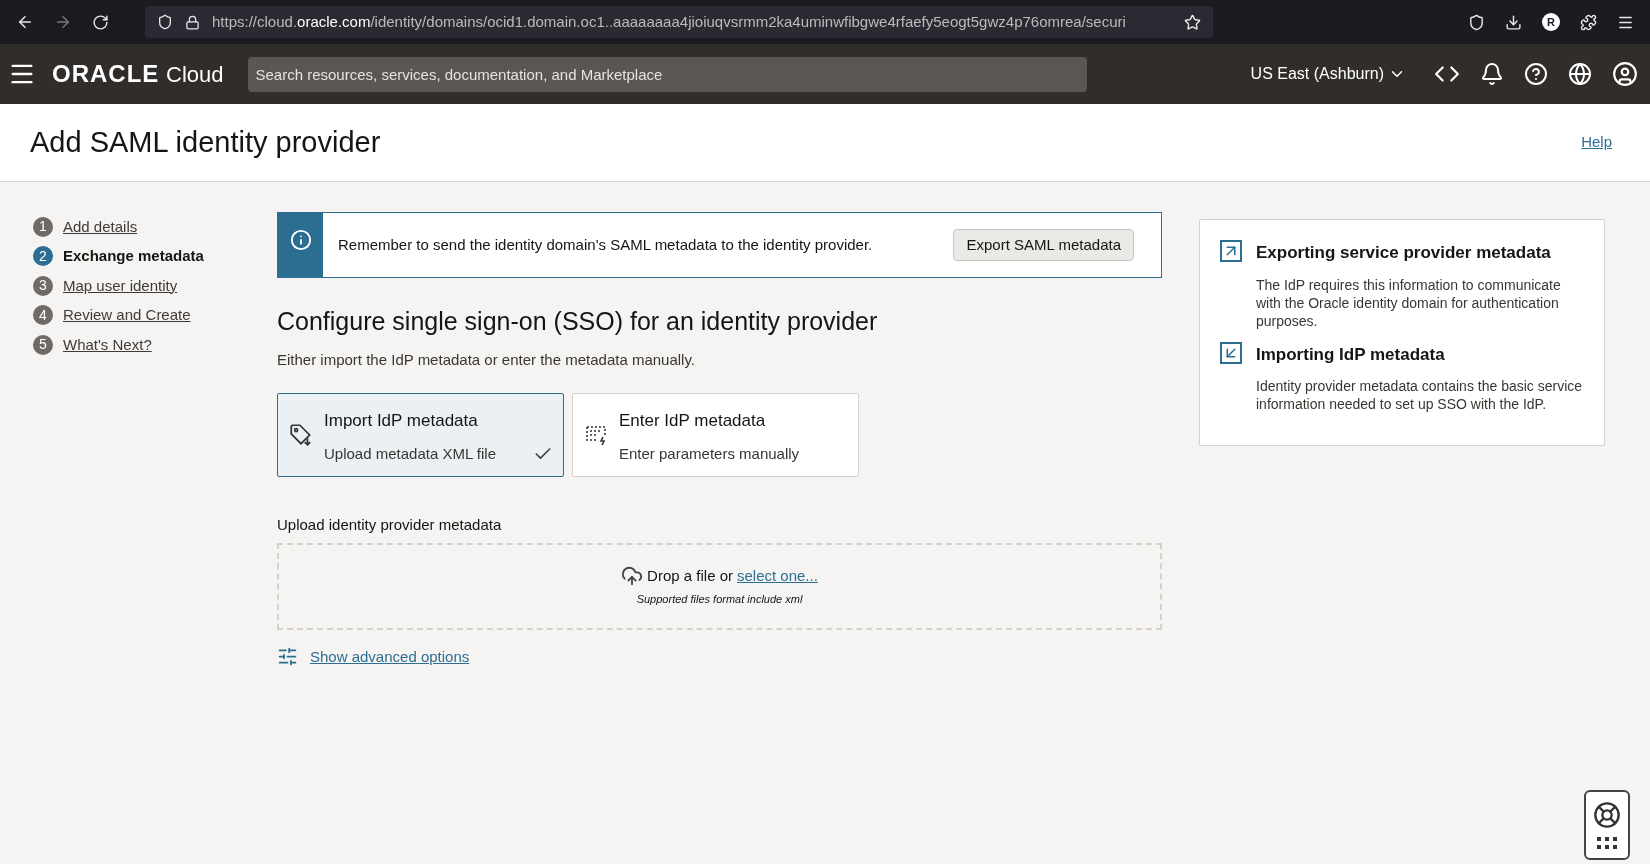  Describe the element at coordinates (300, 240) in the screenshot. I see `info-icon` at that location.